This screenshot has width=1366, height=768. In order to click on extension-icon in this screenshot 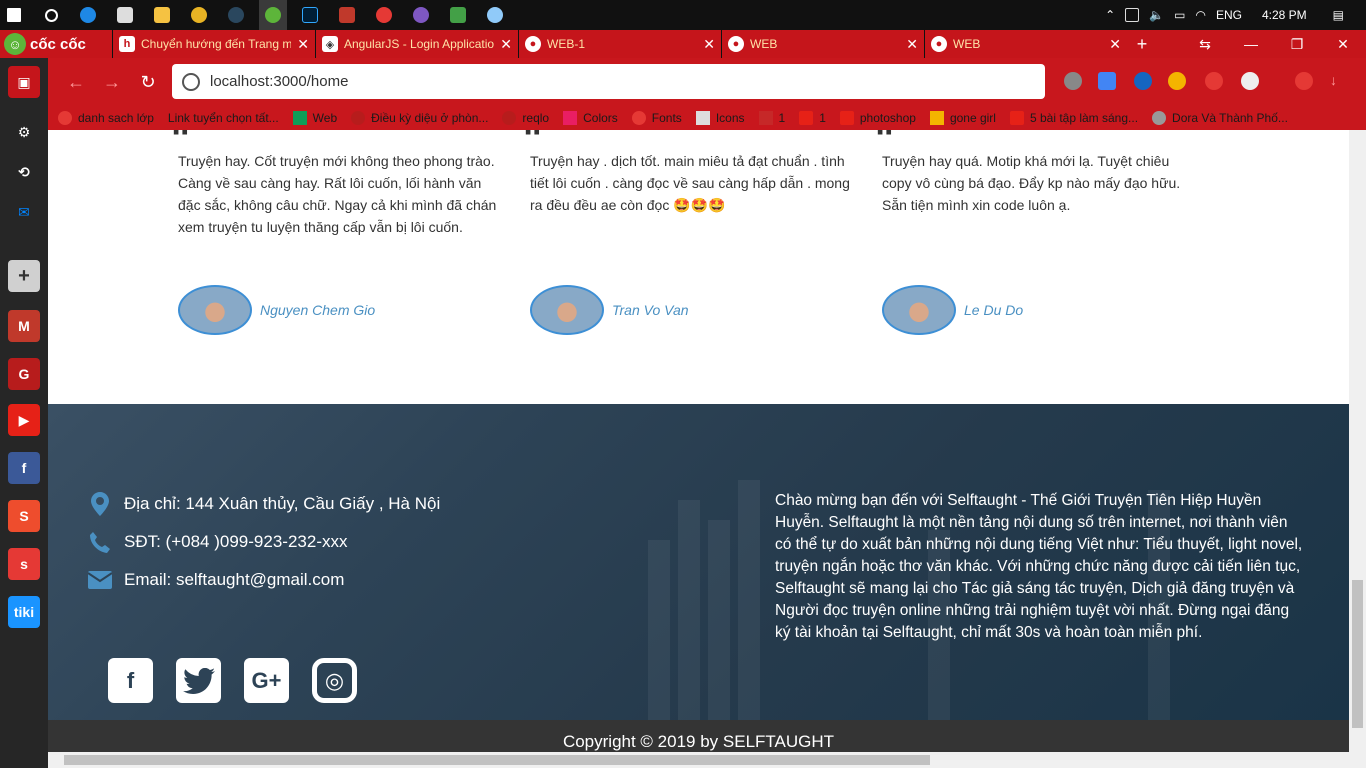, I will do `click(1073, 81)`.